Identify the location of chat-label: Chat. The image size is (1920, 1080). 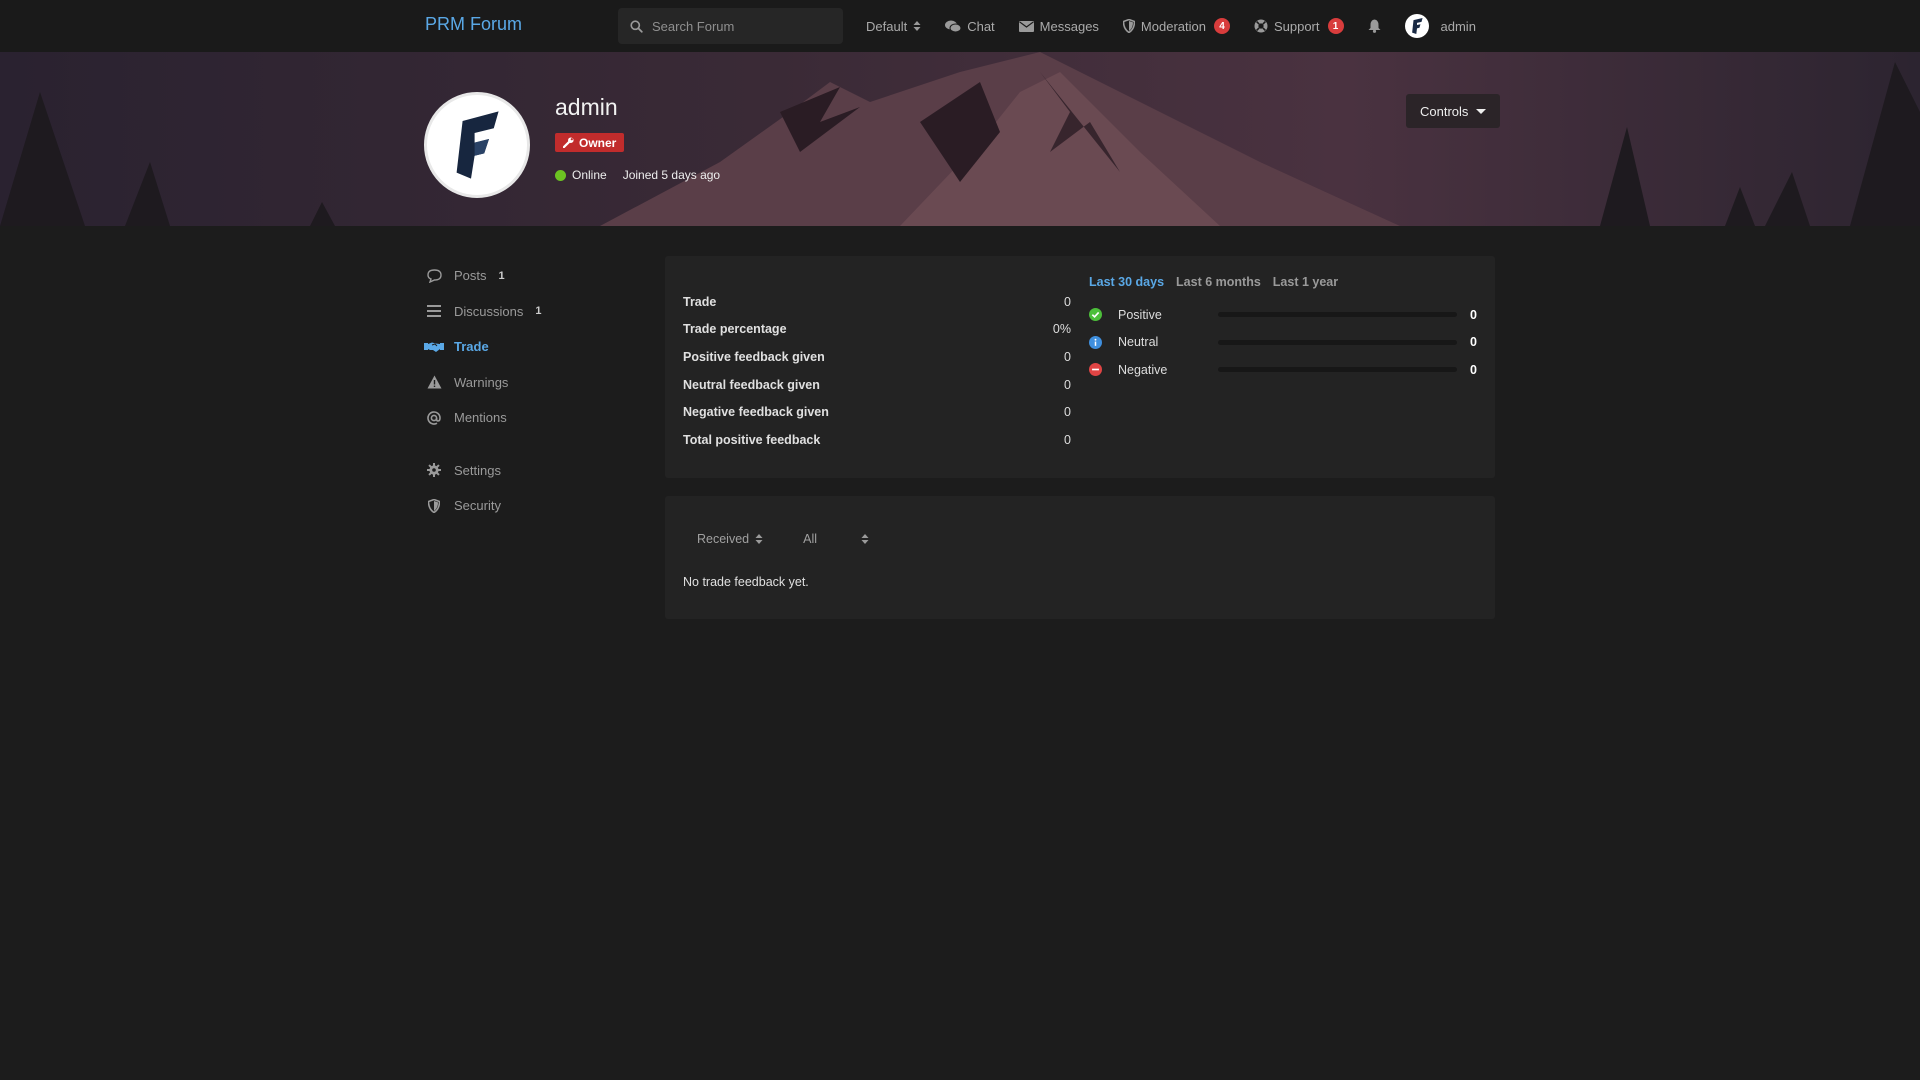
(981, 26).